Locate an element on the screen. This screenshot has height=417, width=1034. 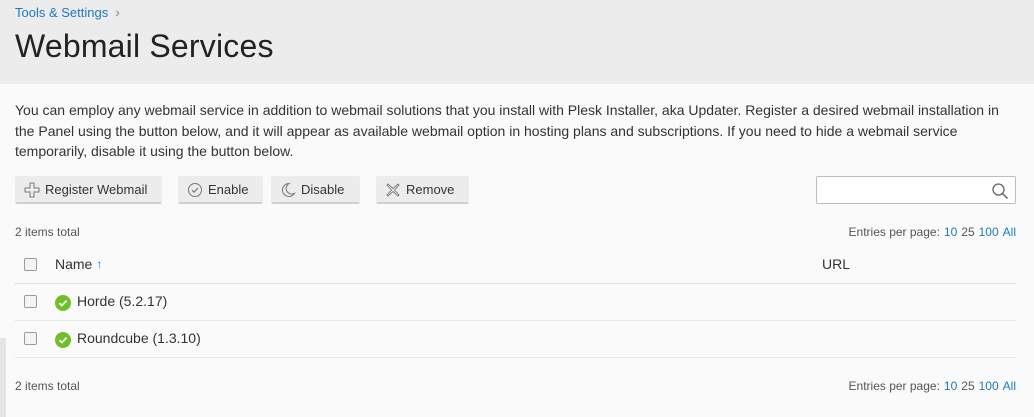
items-total-top: 2 items total is located at coordinates (47, 232).